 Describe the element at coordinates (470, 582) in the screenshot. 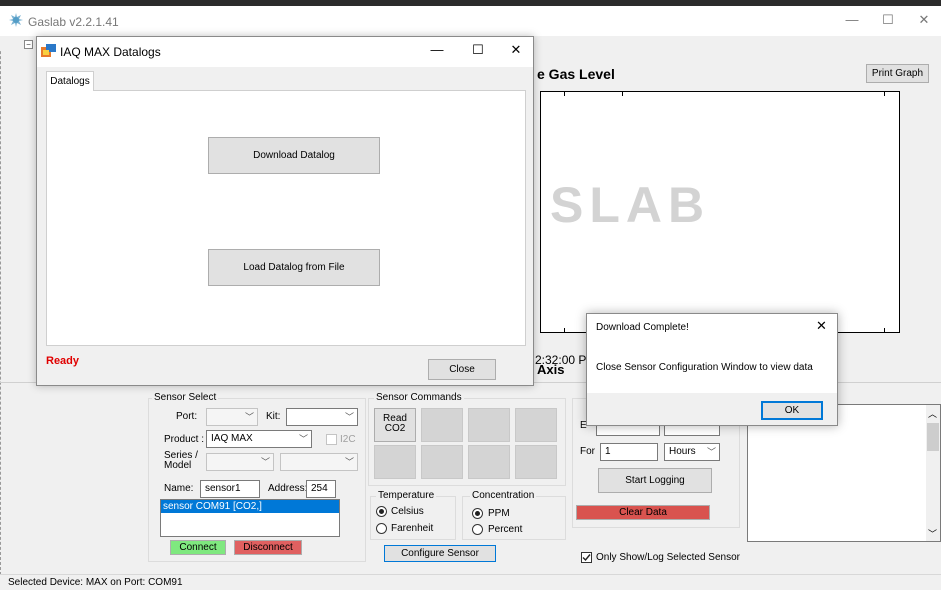

I see `status-bar: Selected Device: MAX on Port: COM91` at that location.